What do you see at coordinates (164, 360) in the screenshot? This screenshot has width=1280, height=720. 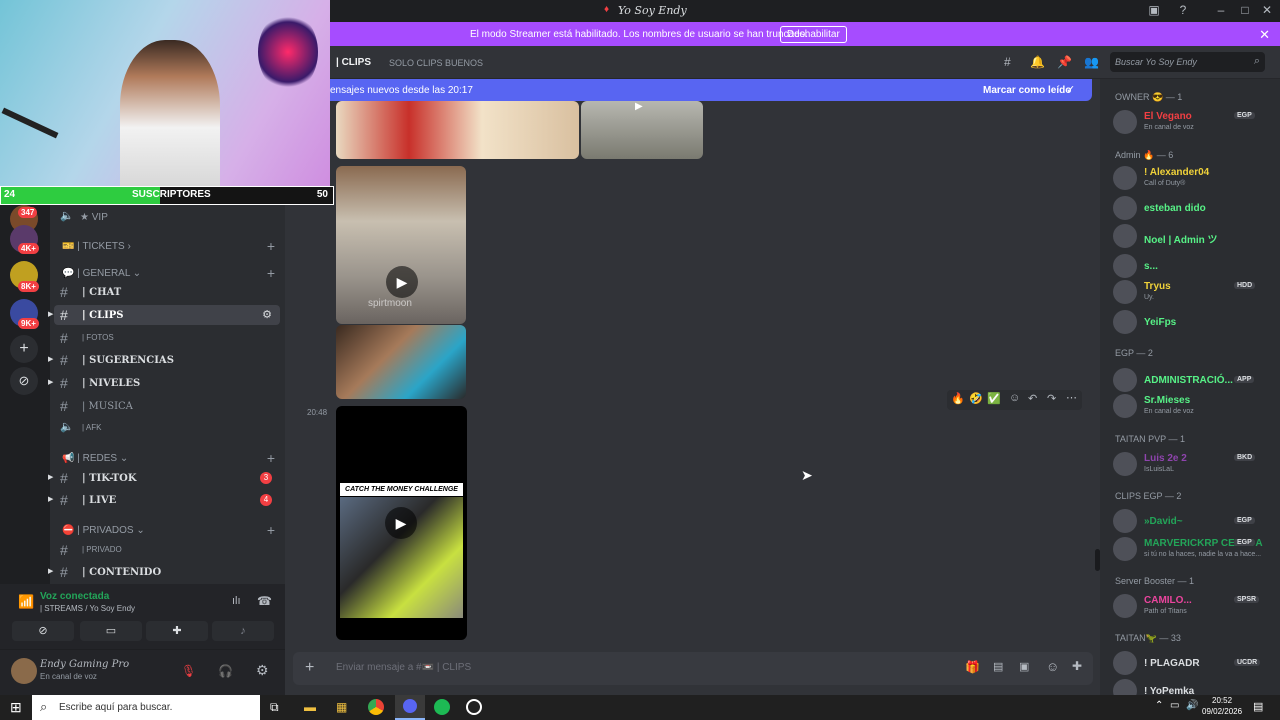 I see `channel-sugerencias: ▶ # | SUGERENCIAS` at bounding box center [164, 360].